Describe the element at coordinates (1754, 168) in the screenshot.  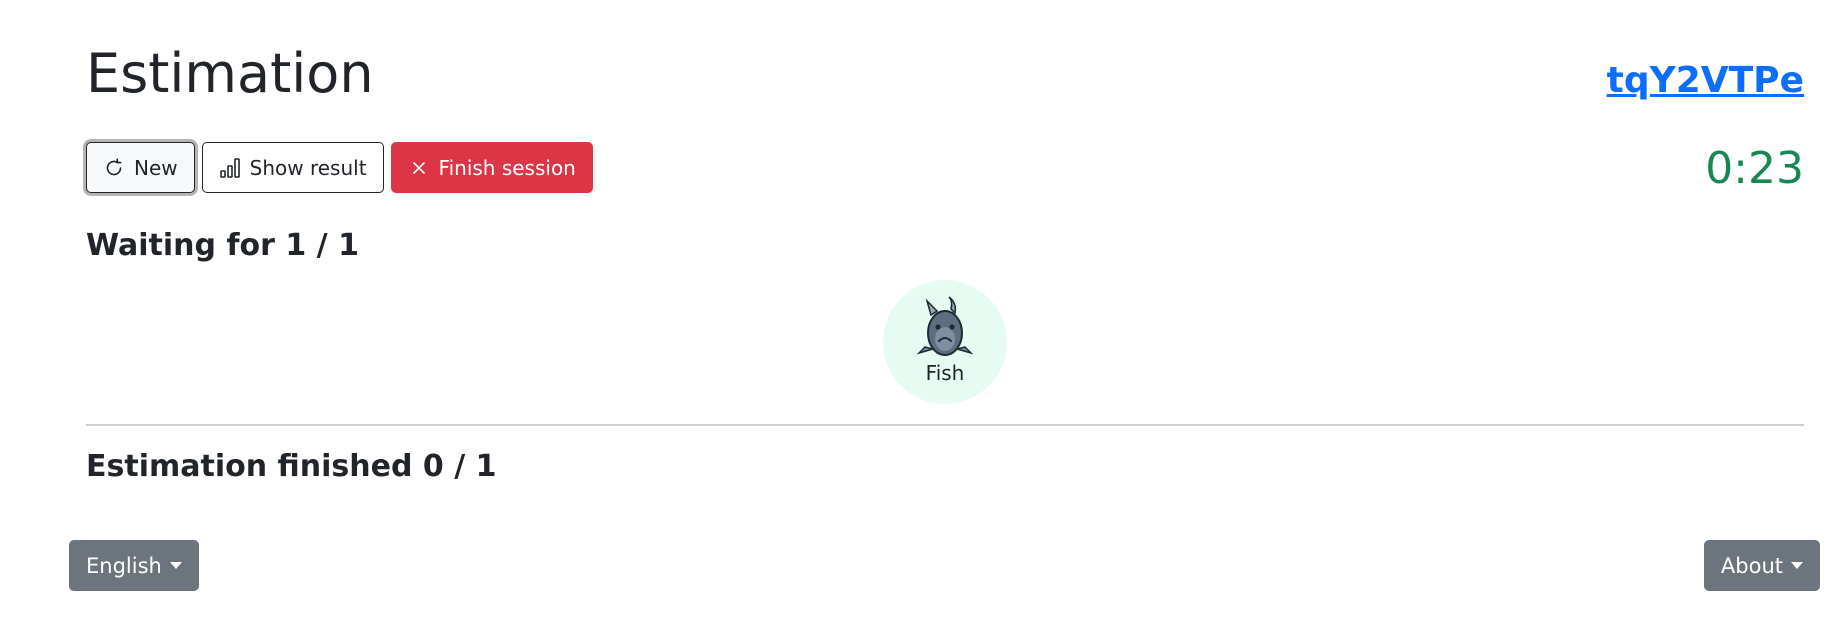
I see `session-timer: 0:23` at that location.